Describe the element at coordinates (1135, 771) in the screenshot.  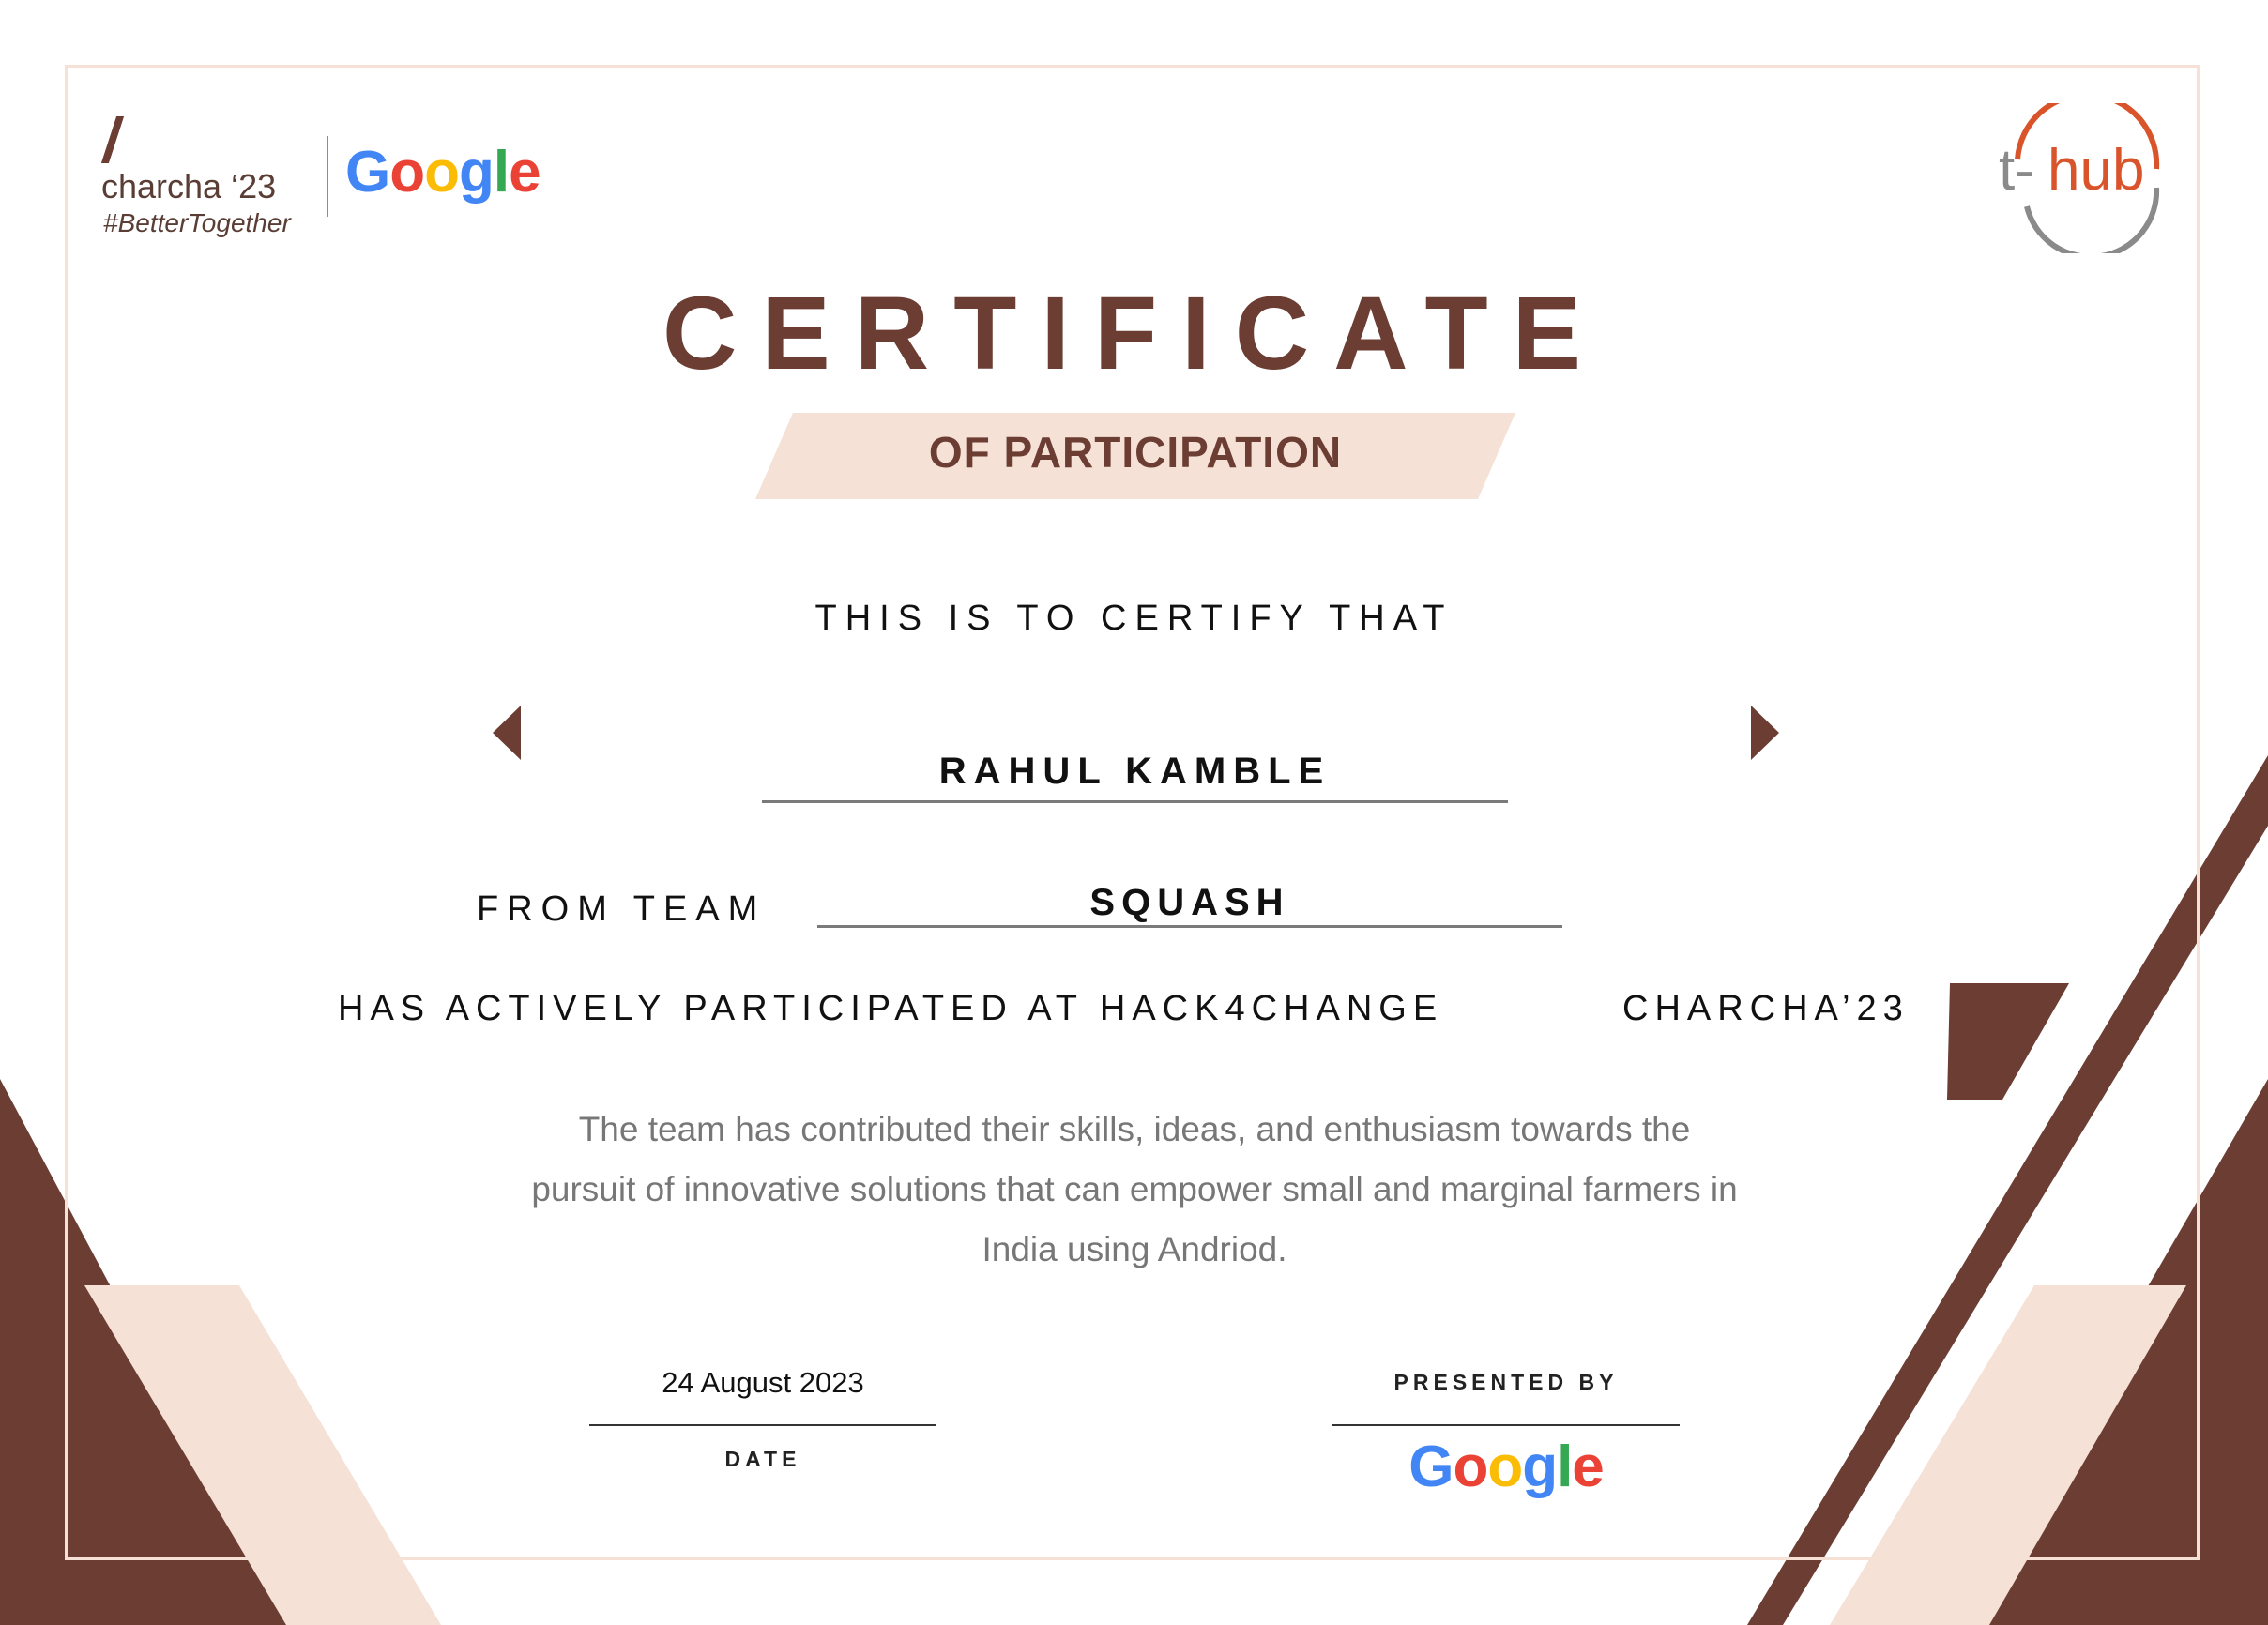
I see `recipient-name: RAHUL KAMBLE` at that location.